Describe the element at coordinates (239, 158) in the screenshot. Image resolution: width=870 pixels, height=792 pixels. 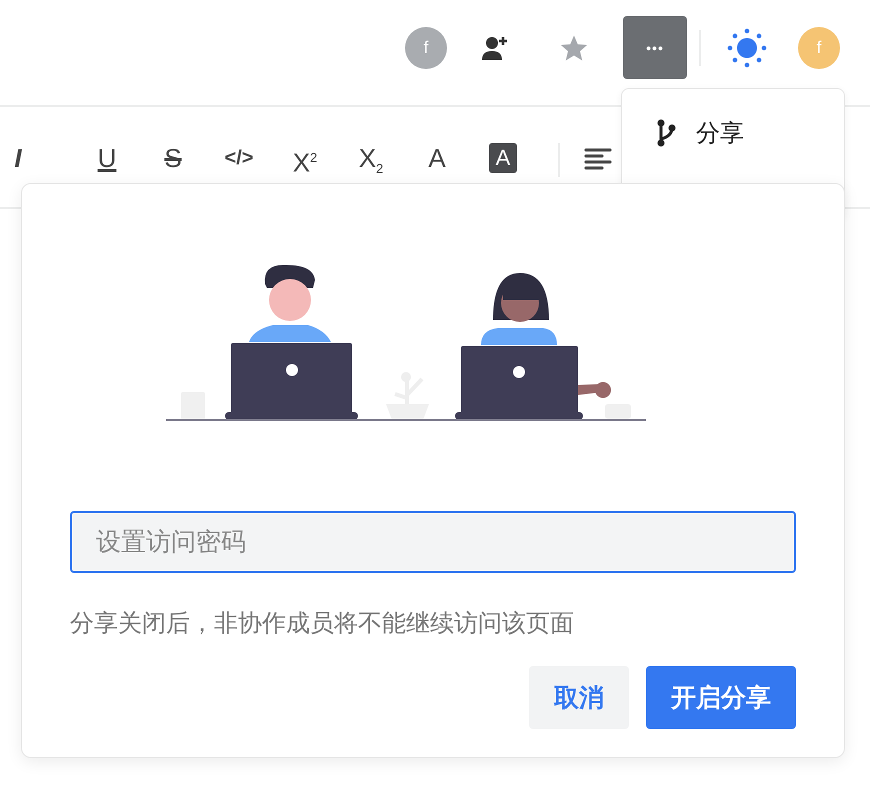
I see `format-tool: </>` at that location.